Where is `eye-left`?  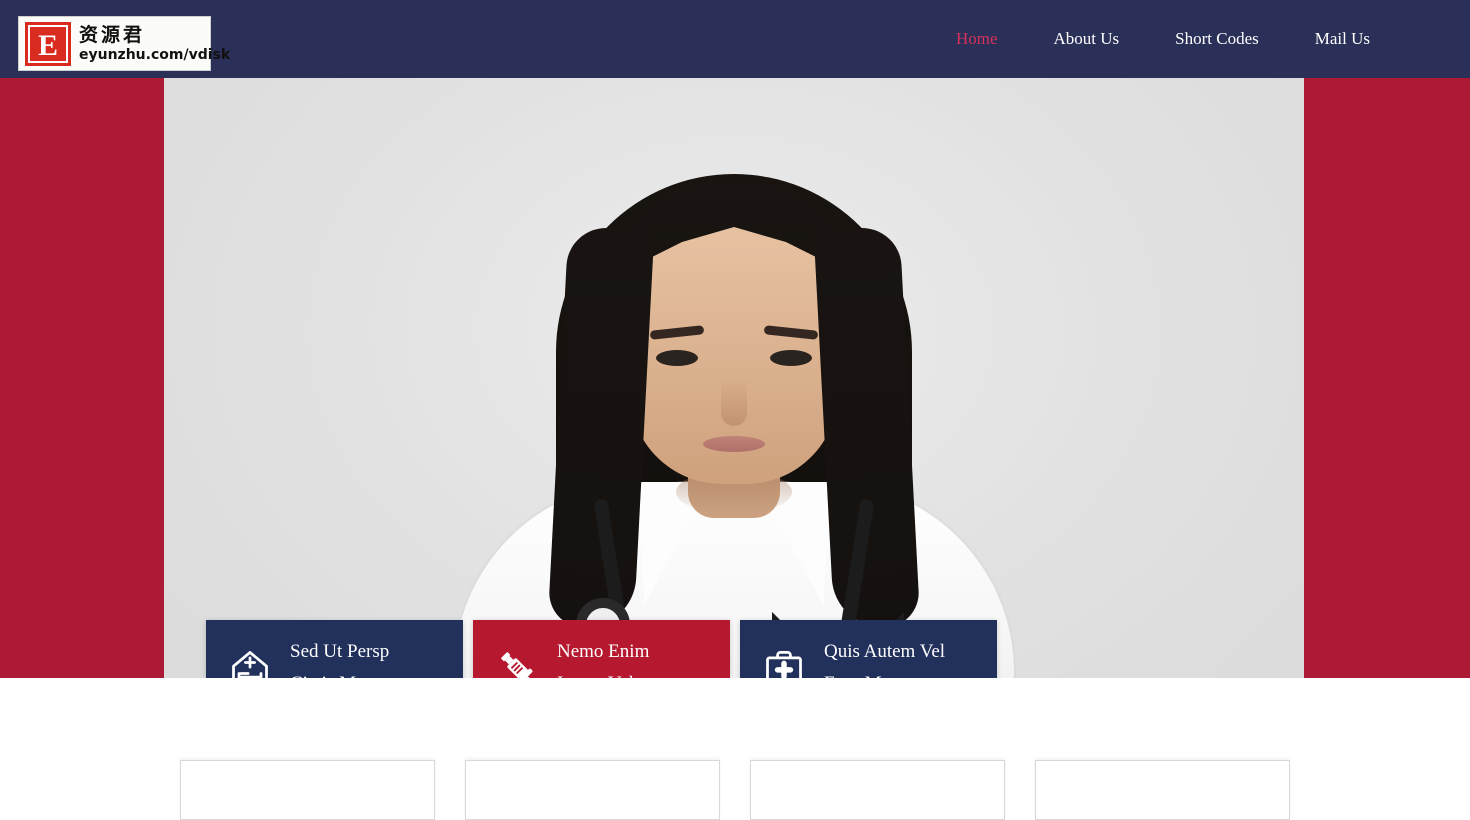 eye-left is located at coordinates (677, 358).